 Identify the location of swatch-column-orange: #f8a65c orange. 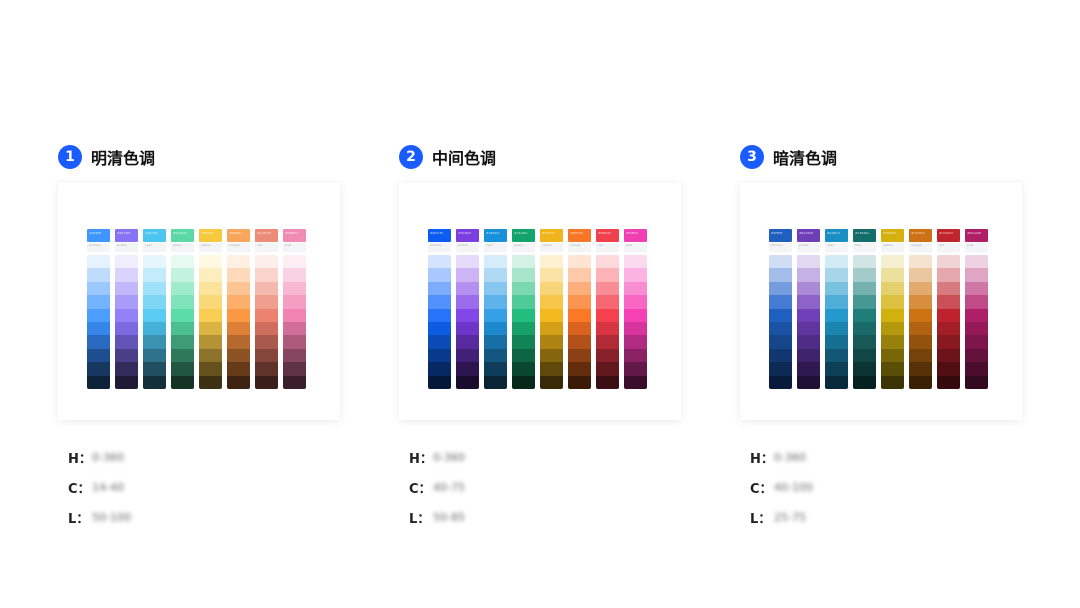
(238, 309).